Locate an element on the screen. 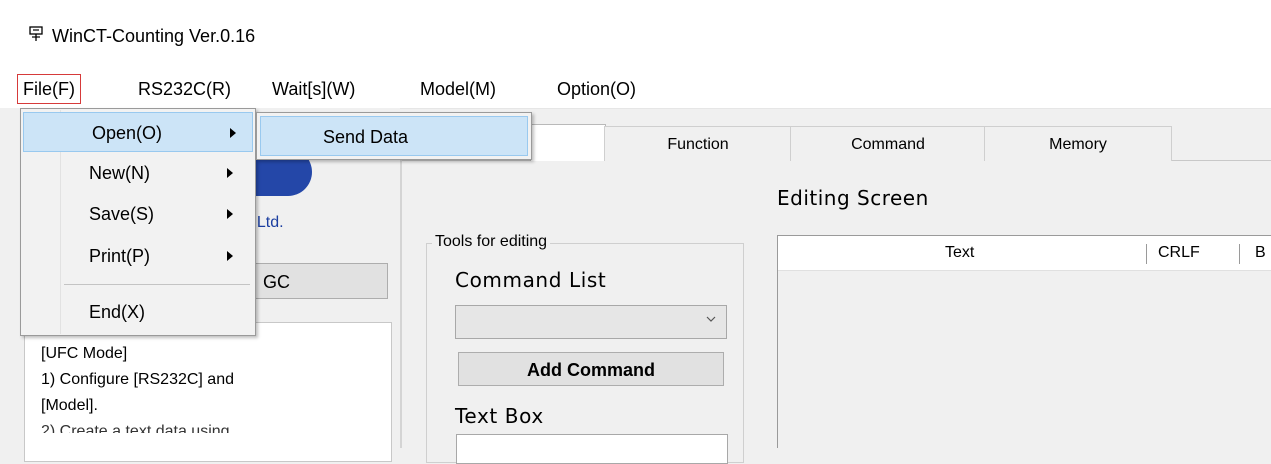  menu-item-end: End(X) is located at coordinates (137, 312).